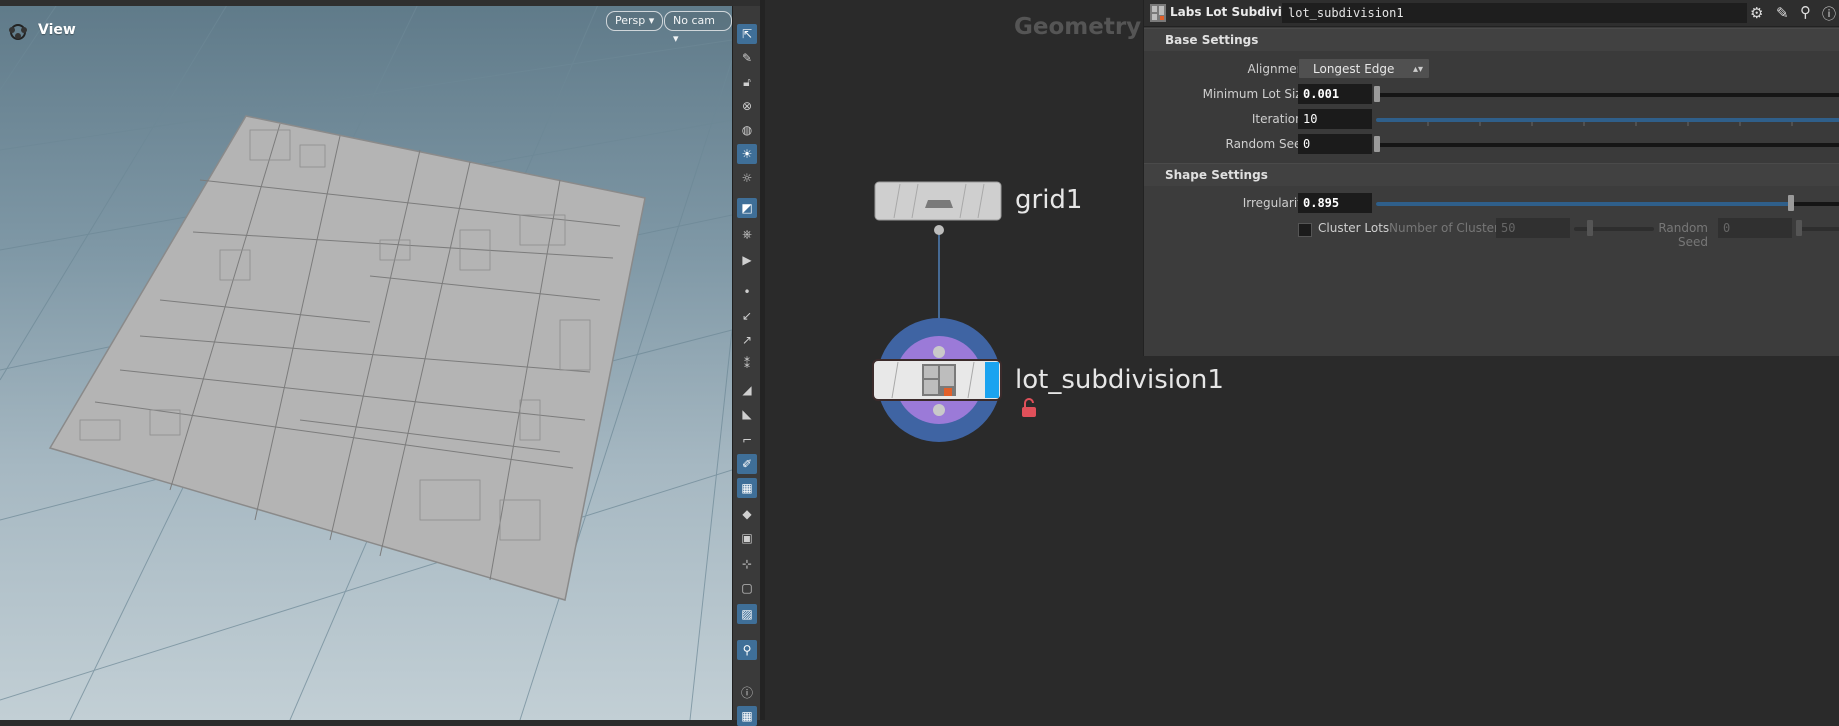  I want to click on gear-icon: ⚙, so click(1756, 13).